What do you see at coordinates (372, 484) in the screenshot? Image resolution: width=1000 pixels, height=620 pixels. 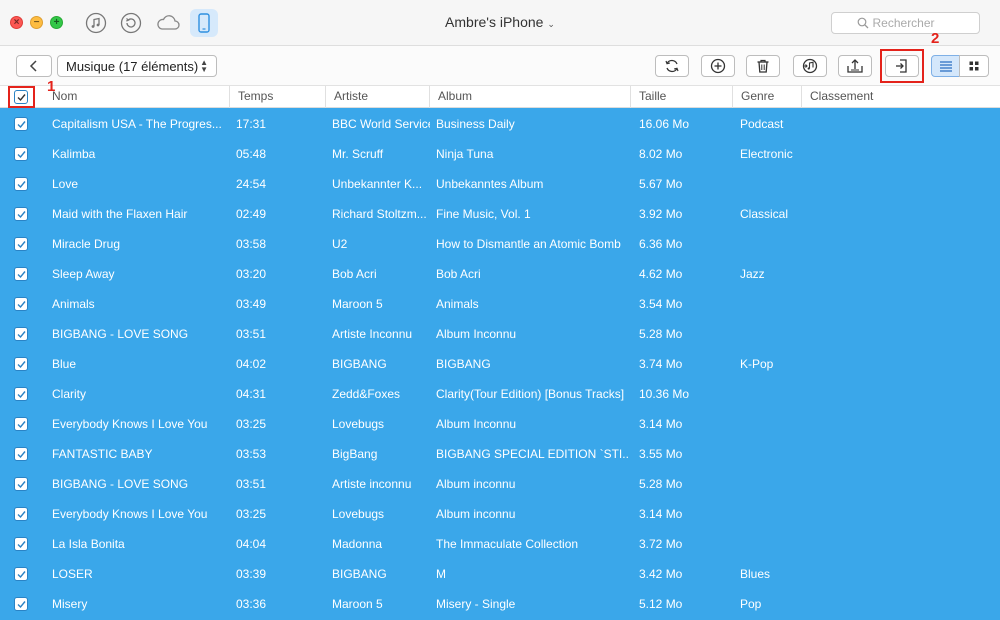 I see `song-artist: Artiste inconnu` at bounding box center [372, 484].